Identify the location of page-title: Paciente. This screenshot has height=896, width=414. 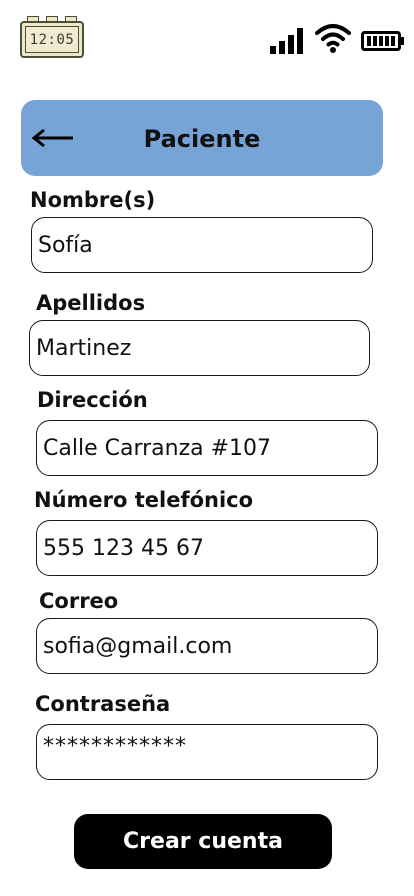
(202, 139).